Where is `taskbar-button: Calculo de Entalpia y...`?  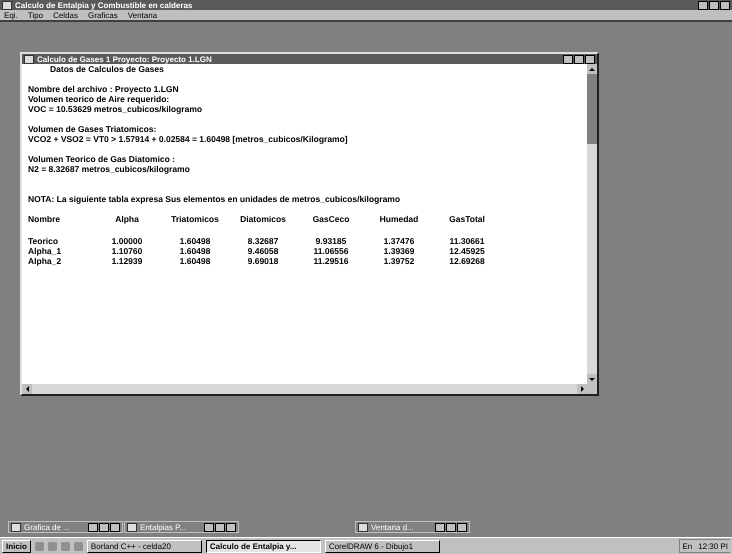 taskbar-button: Calculo de Entalpia y... is located at coordinates (263, 546).